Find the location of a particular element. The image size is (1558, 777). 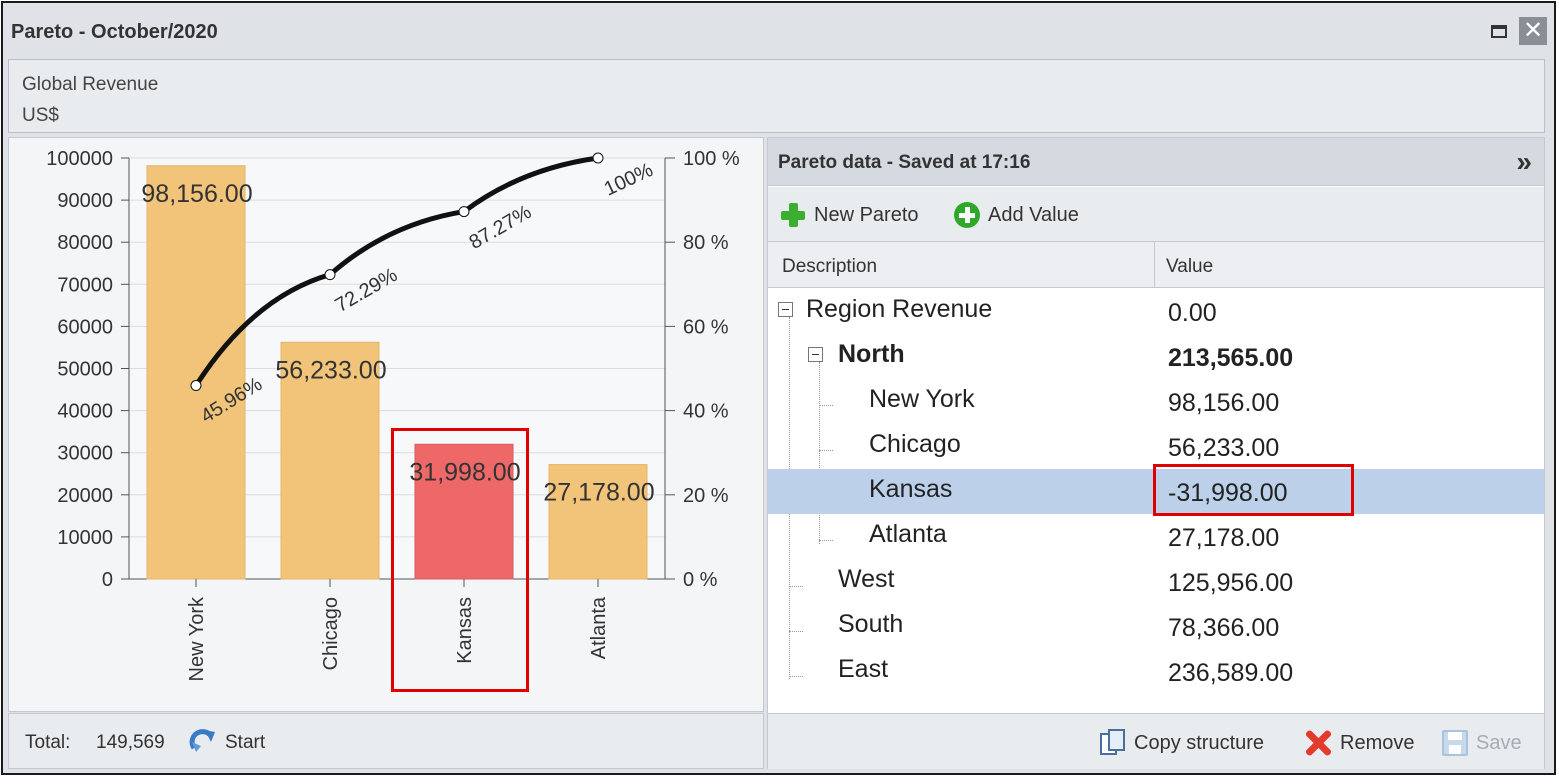

x-tick-label: Atlanta is located at coordinates (599, 627).